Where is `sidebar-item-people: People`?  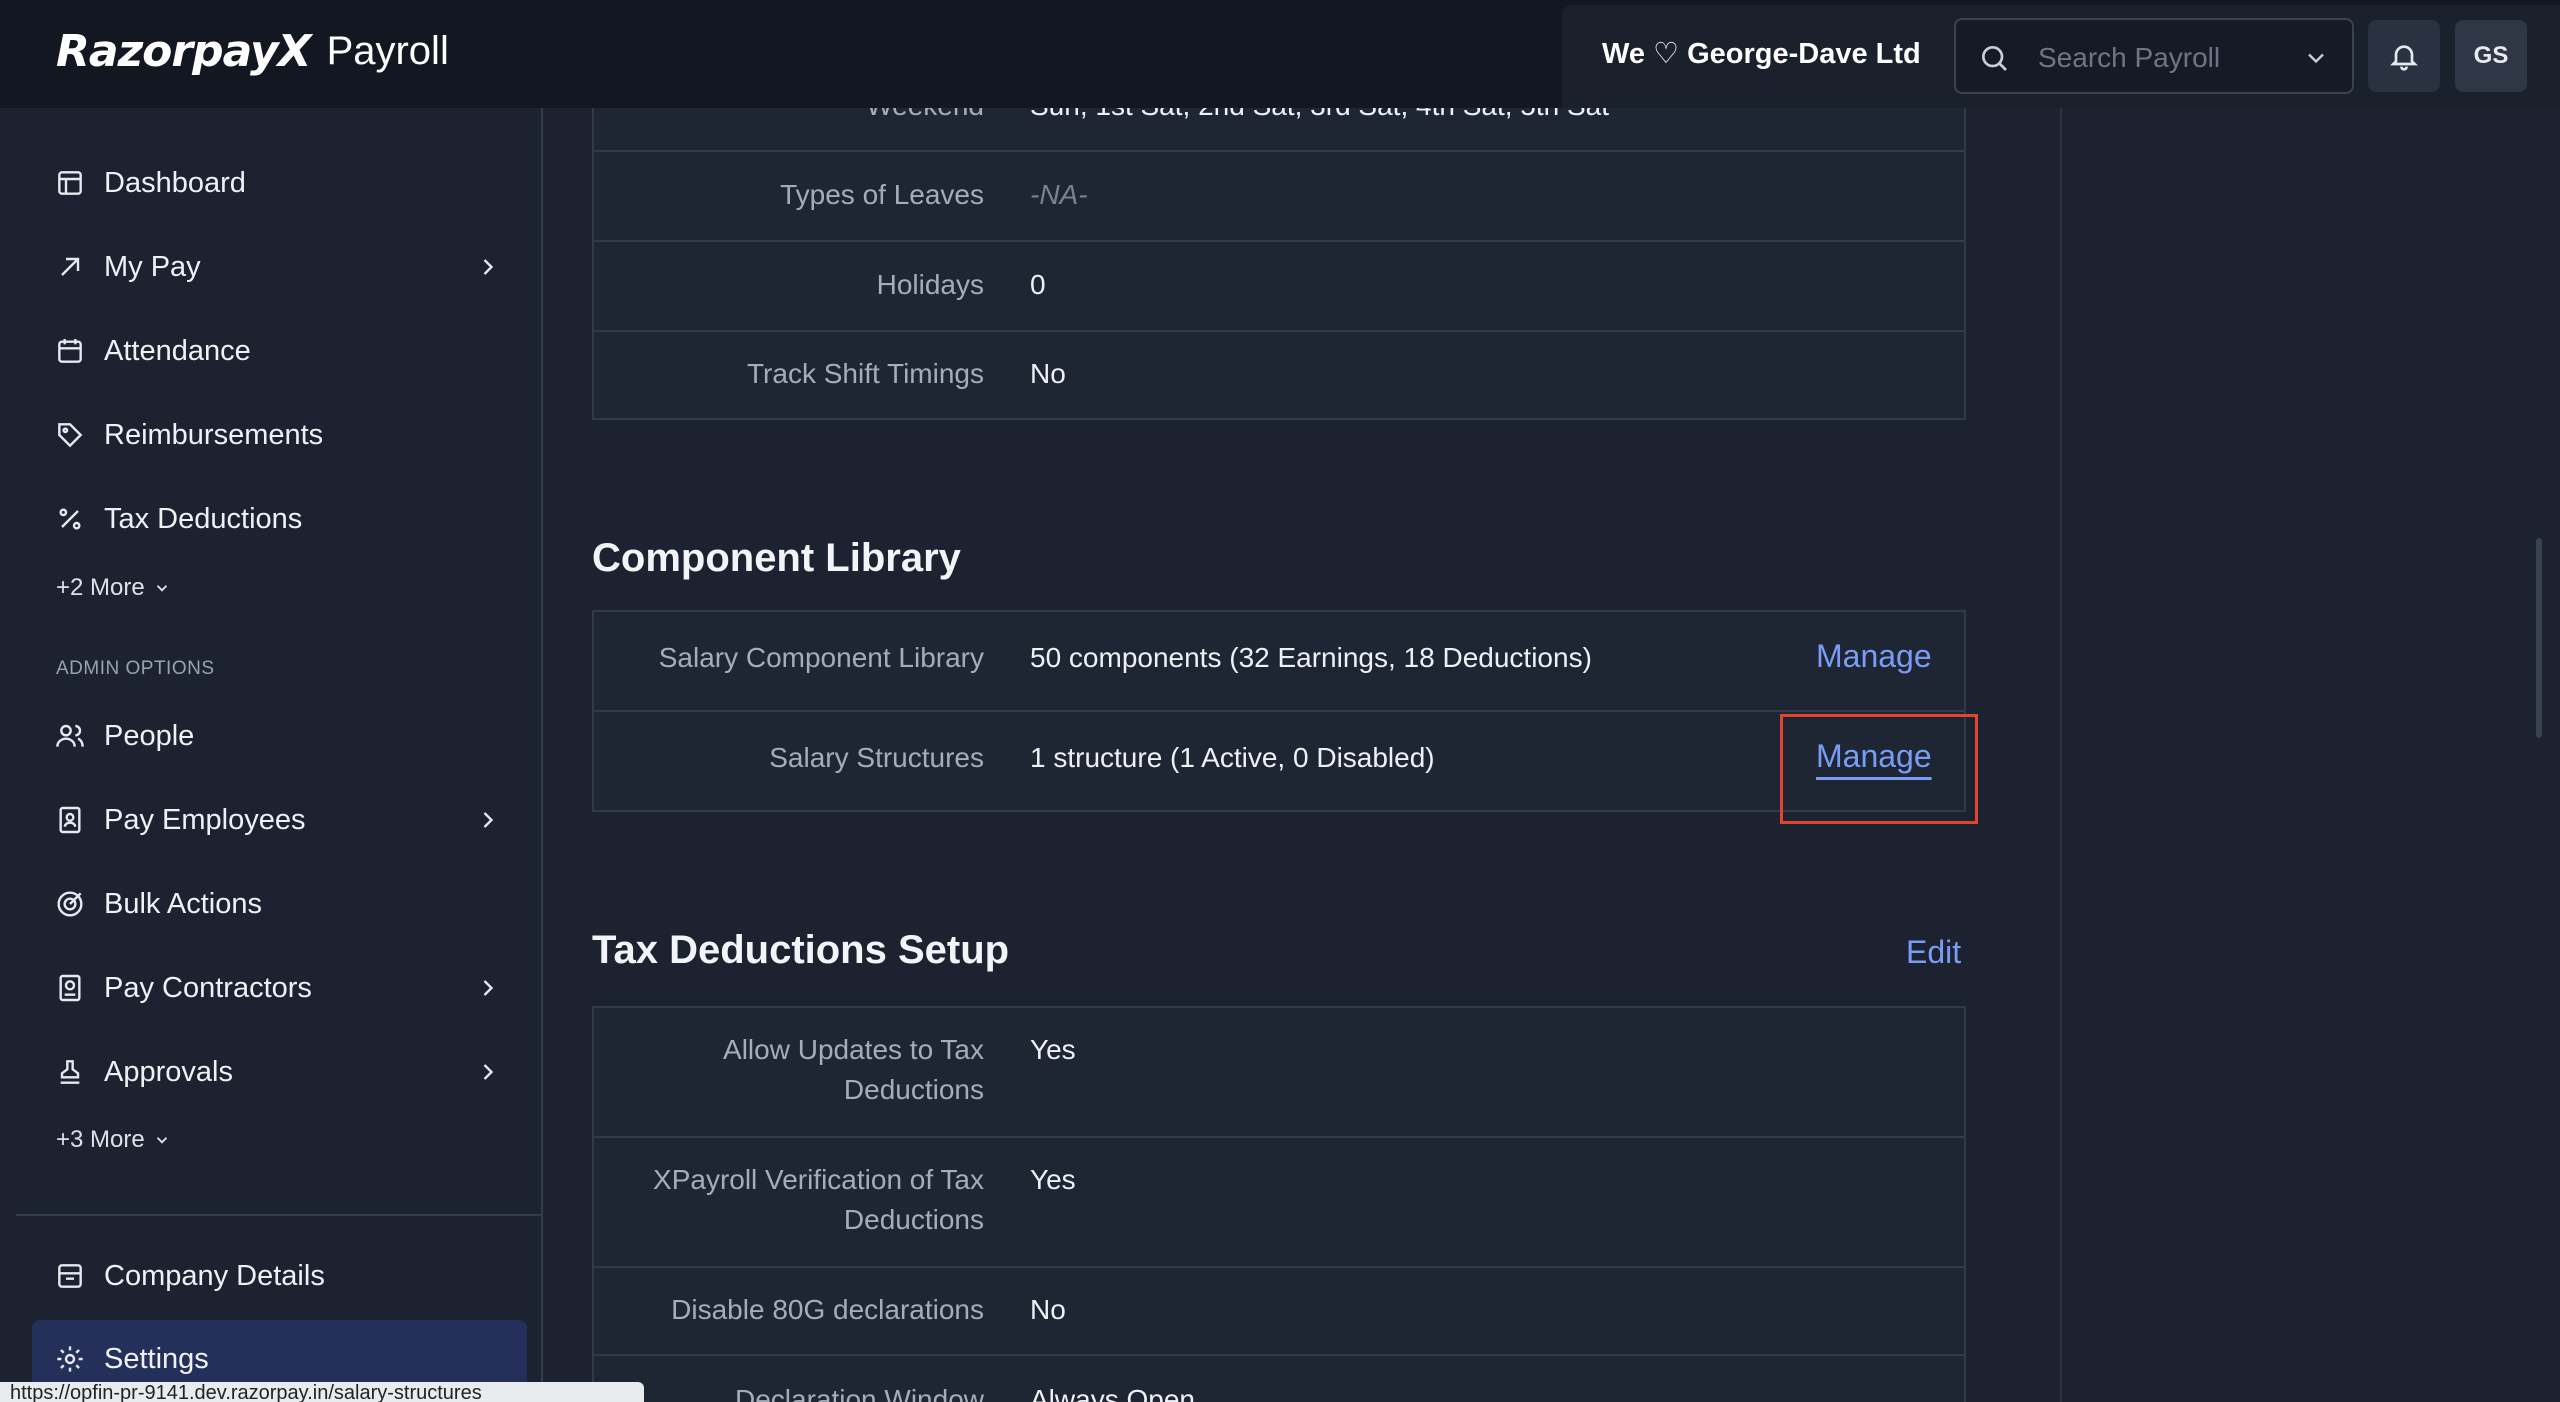 sidebar-item-people: People is located at coordinates (279, 736).